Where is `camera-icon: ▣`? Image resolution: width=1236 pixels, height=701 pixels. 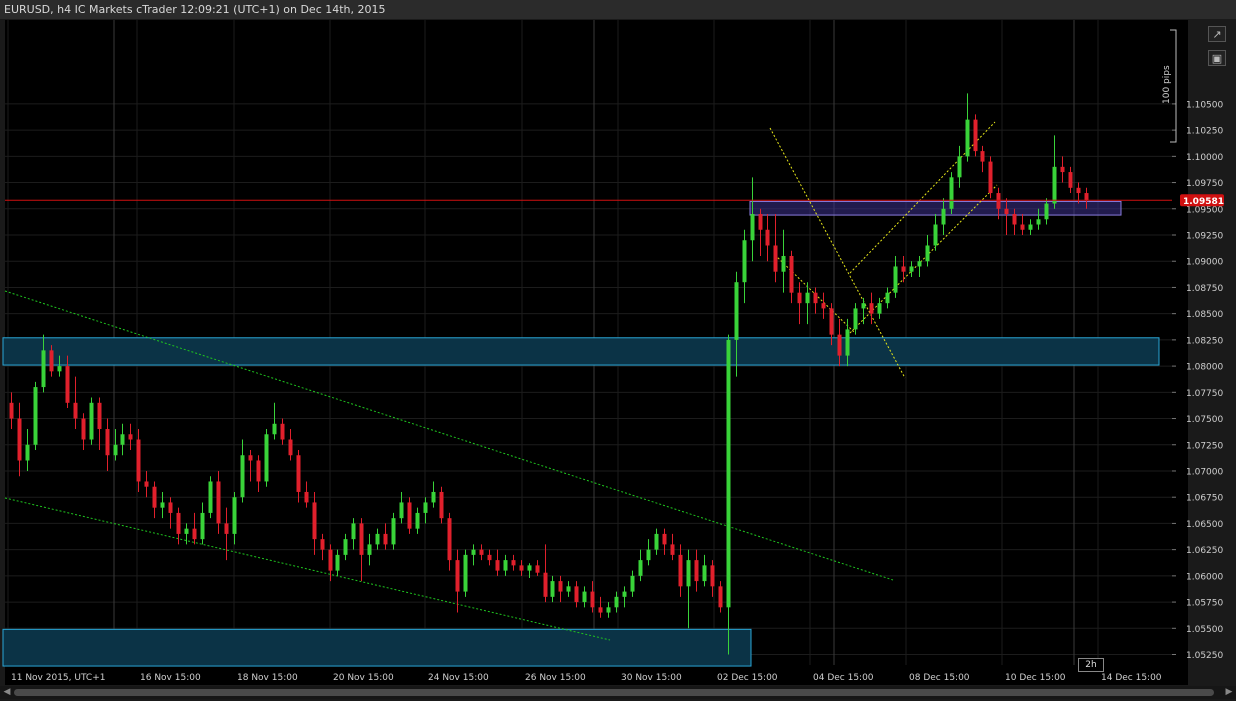
camera-icon: ▣ is located at coordinates (1217, 58).